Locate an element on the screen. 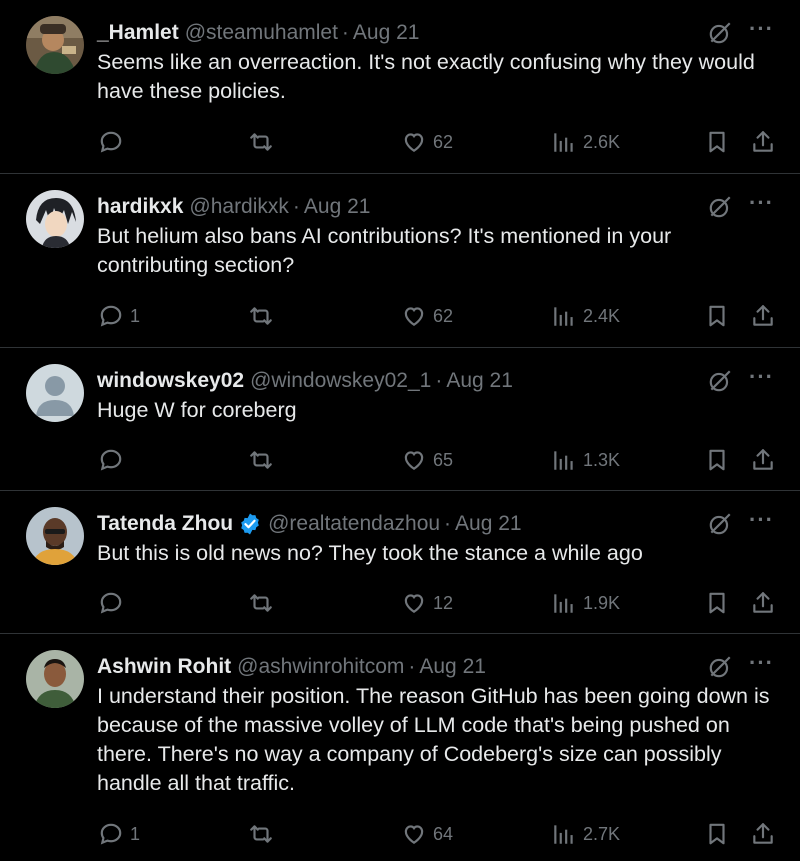  author-handle: @windowskey02_1 is located at coordinates (340, 381).